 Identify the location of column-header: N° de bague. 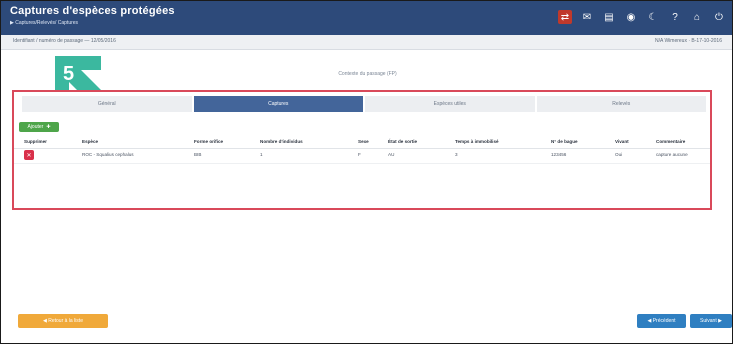
(564, 141).